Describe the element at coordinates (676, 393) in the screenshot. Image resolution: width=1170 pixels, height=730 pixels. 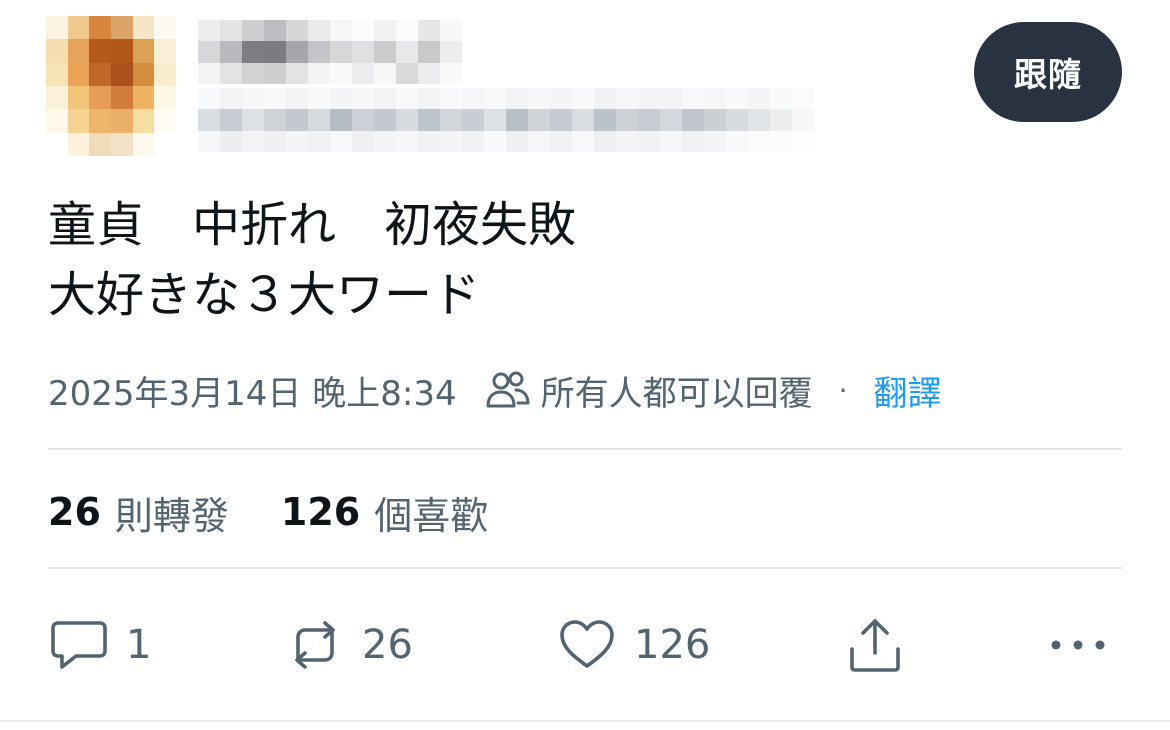
I see `reply-audience-text: 所有人都可以回覆` at that location.